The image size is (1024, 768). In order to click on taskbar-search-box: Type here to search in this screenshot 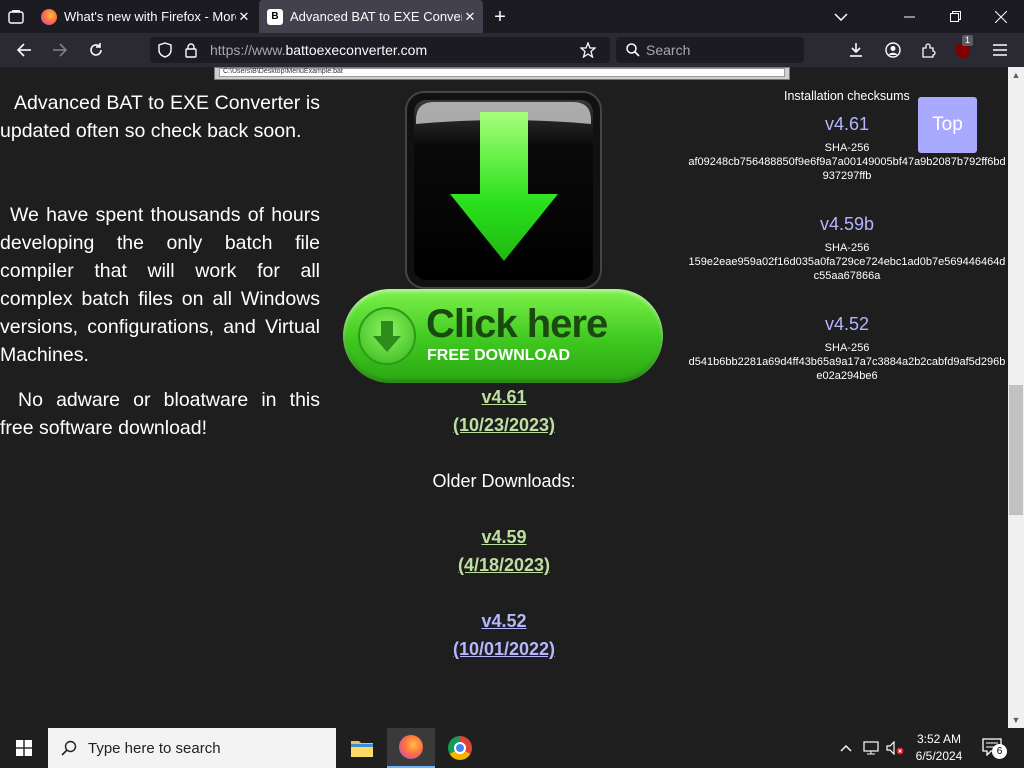, I will do `click(192, 748)`.